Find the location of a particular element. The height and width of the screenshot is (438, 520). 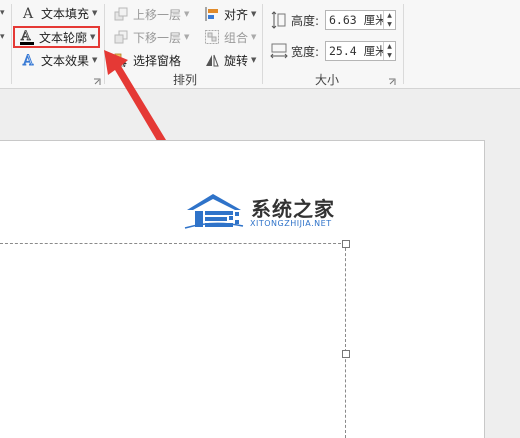

resize-handle-right is located at coordinates (346, 354).